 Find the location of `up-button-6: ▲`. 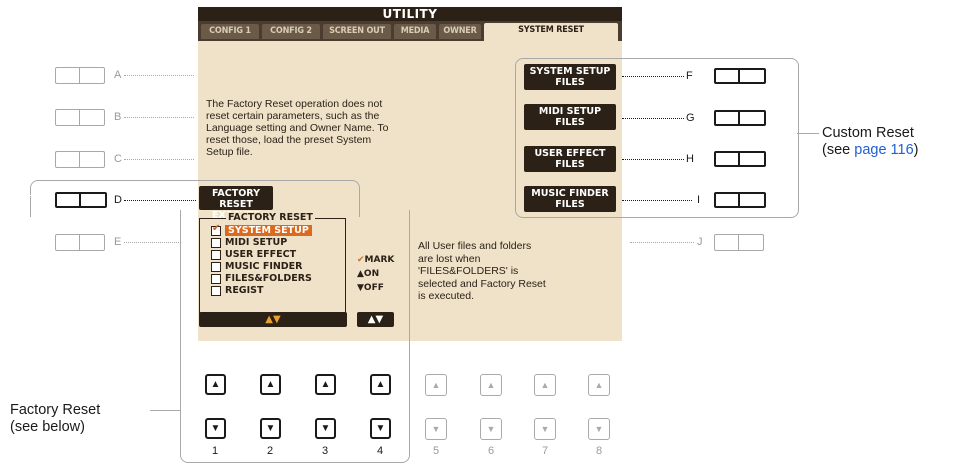

up-button-6: ▲ is located at coordinates (491, 385).